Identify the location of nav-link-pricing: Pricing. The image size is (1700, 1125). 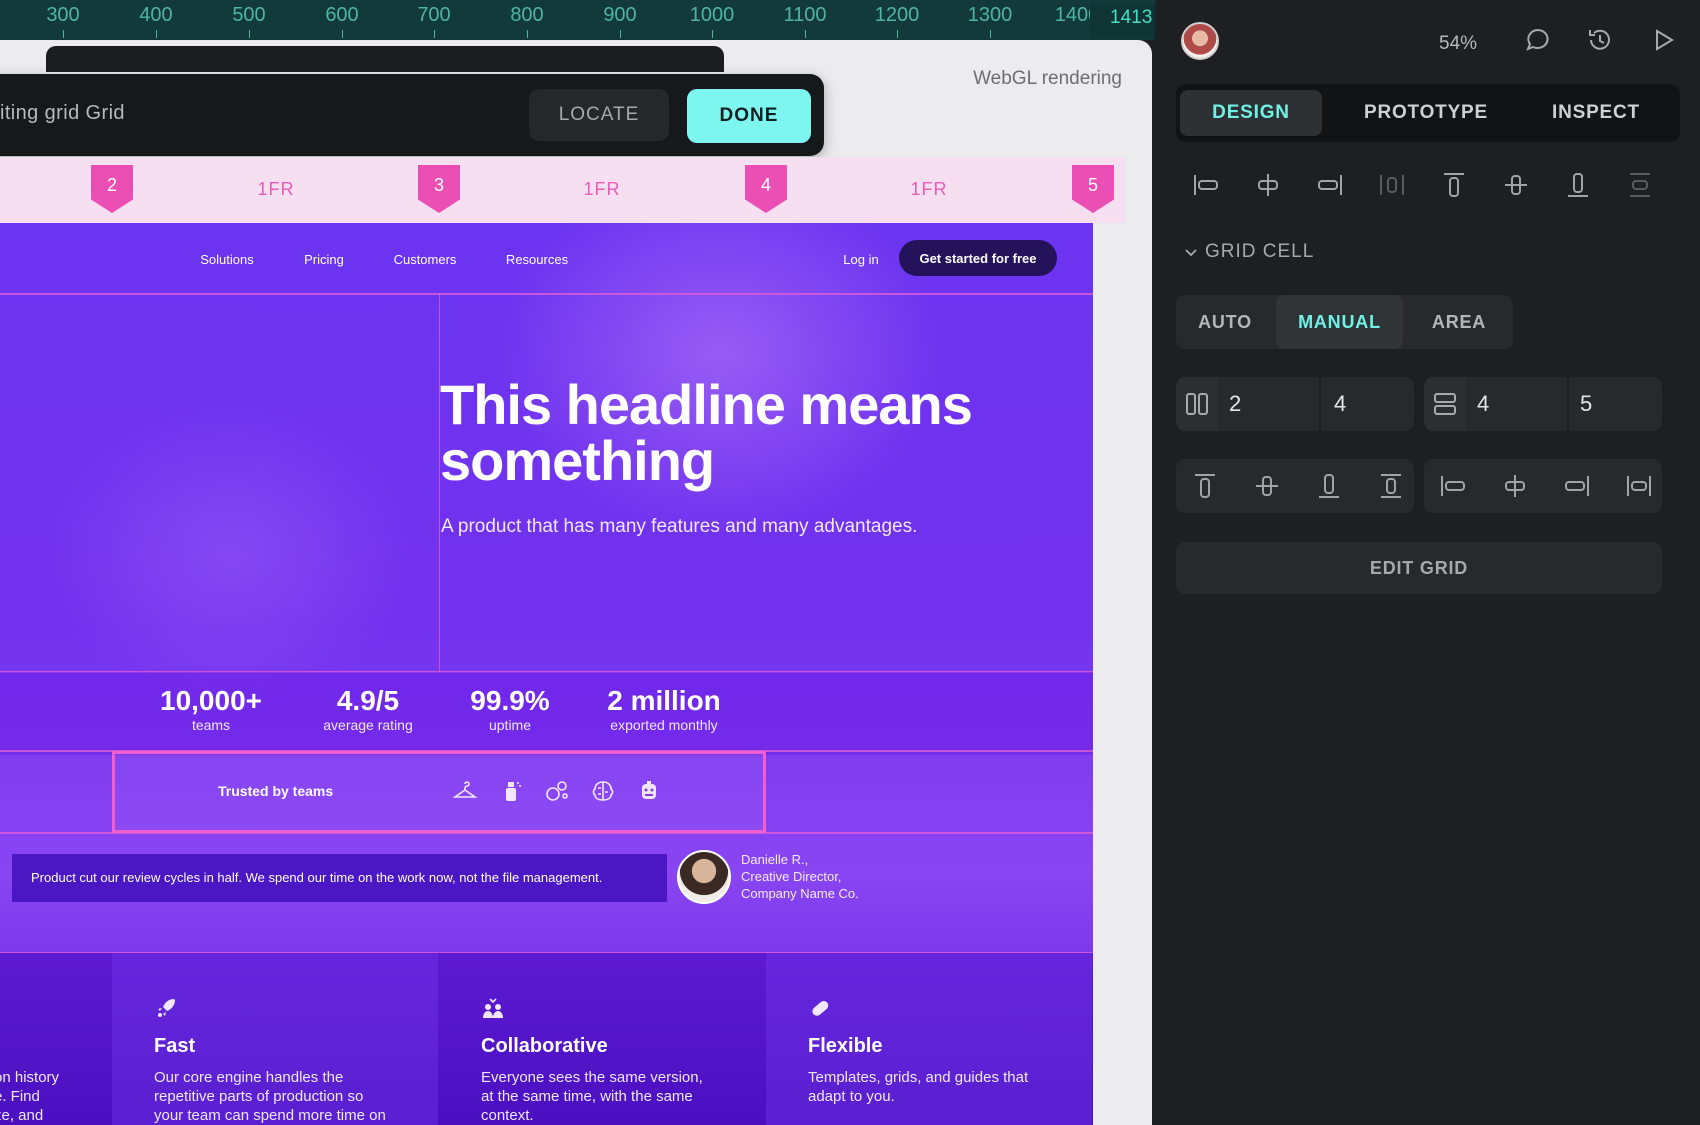
(324, 259).